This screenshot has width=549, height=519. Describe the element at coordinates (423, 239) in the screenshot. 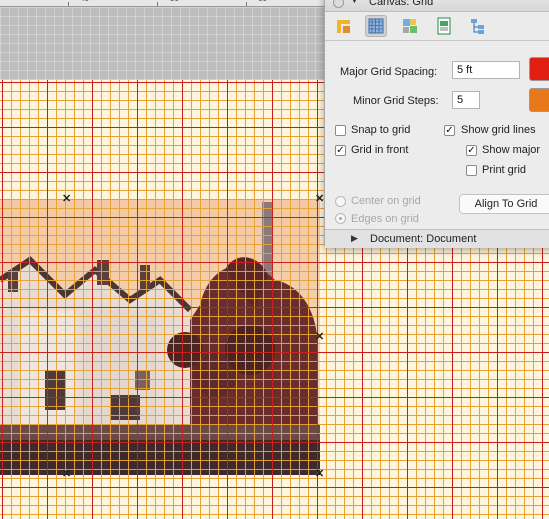

I see `document-section-title: Document` at that location.